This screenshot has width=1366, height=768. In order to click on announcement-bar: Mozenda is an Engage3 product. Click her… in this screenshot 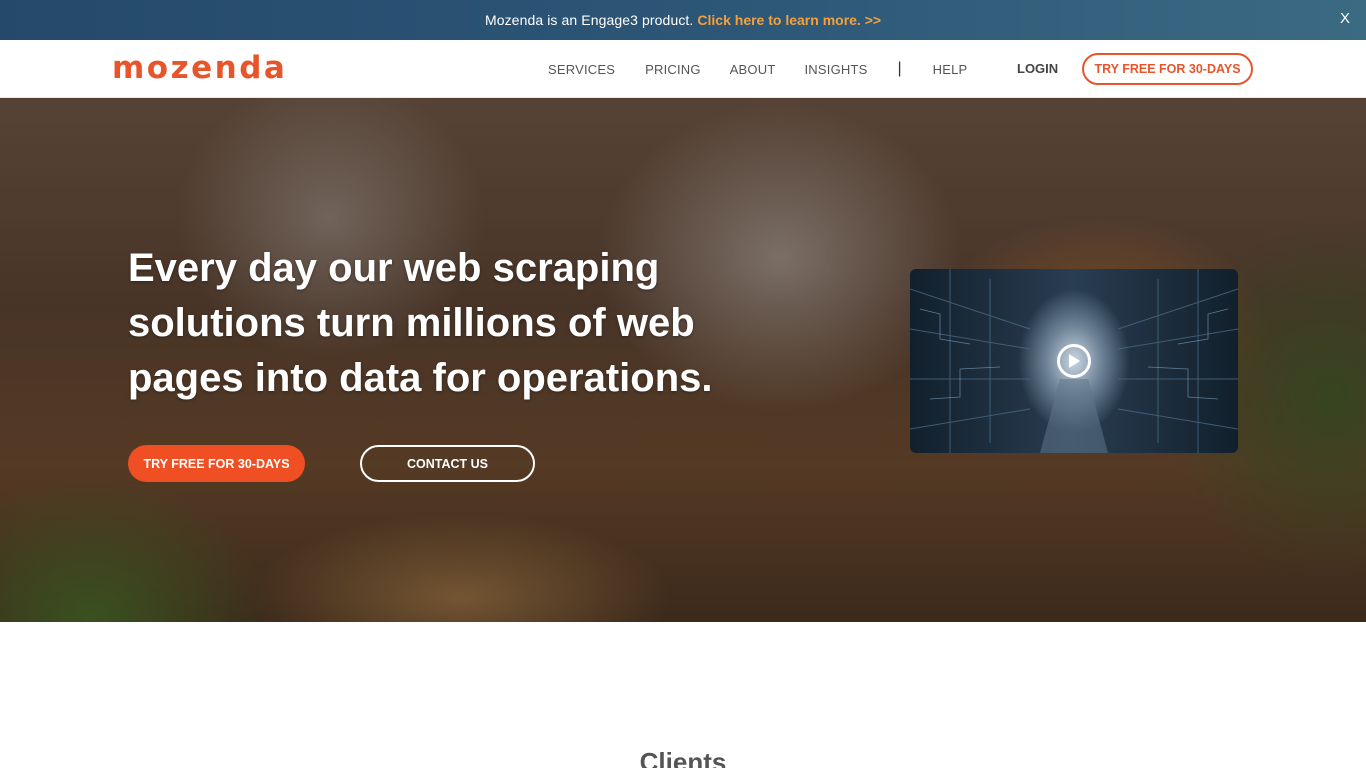, I will do `click(683, 20)`.